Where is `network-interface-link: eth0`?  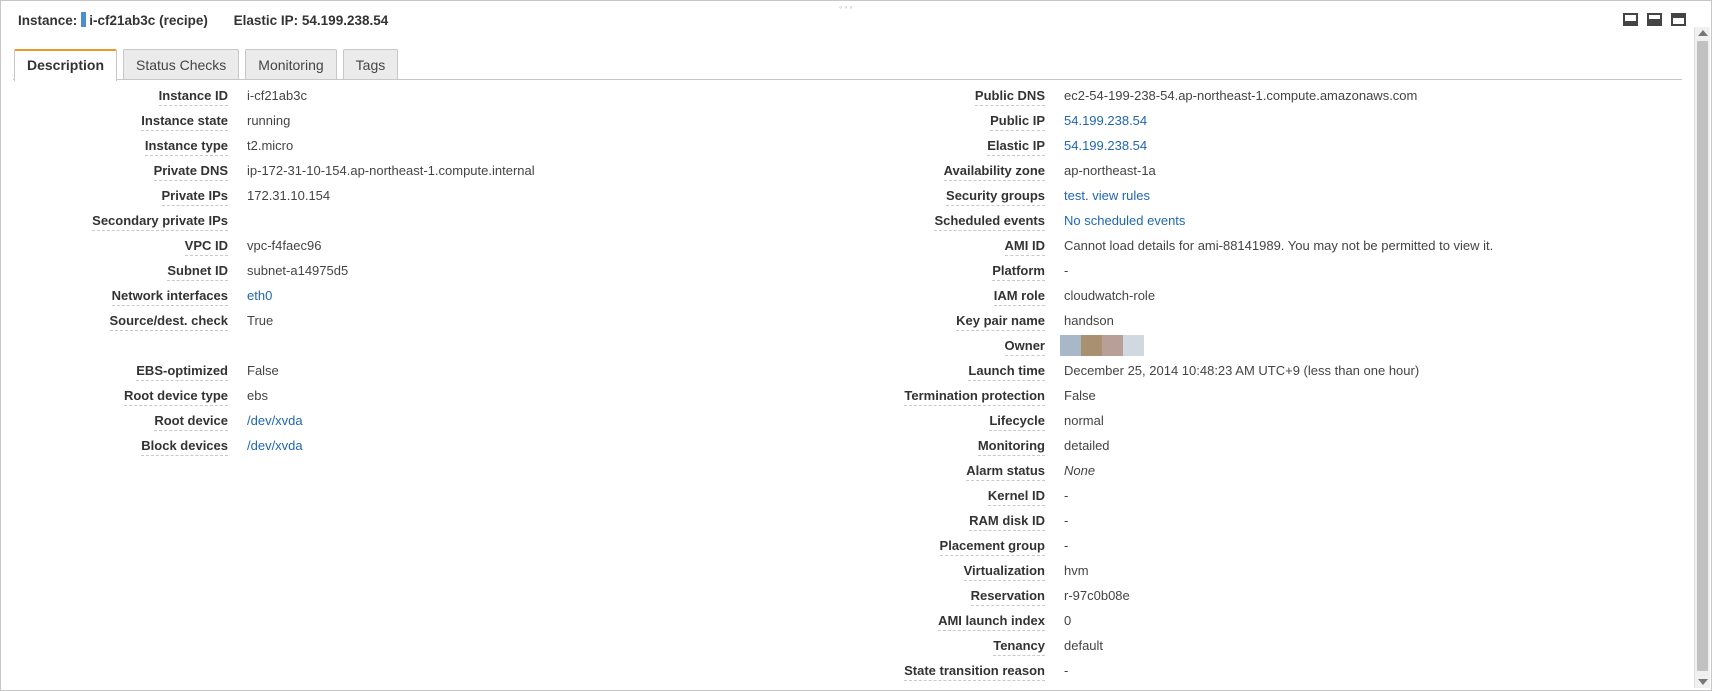
network-interface-link: eth0 is located at coordinates (259, 295).